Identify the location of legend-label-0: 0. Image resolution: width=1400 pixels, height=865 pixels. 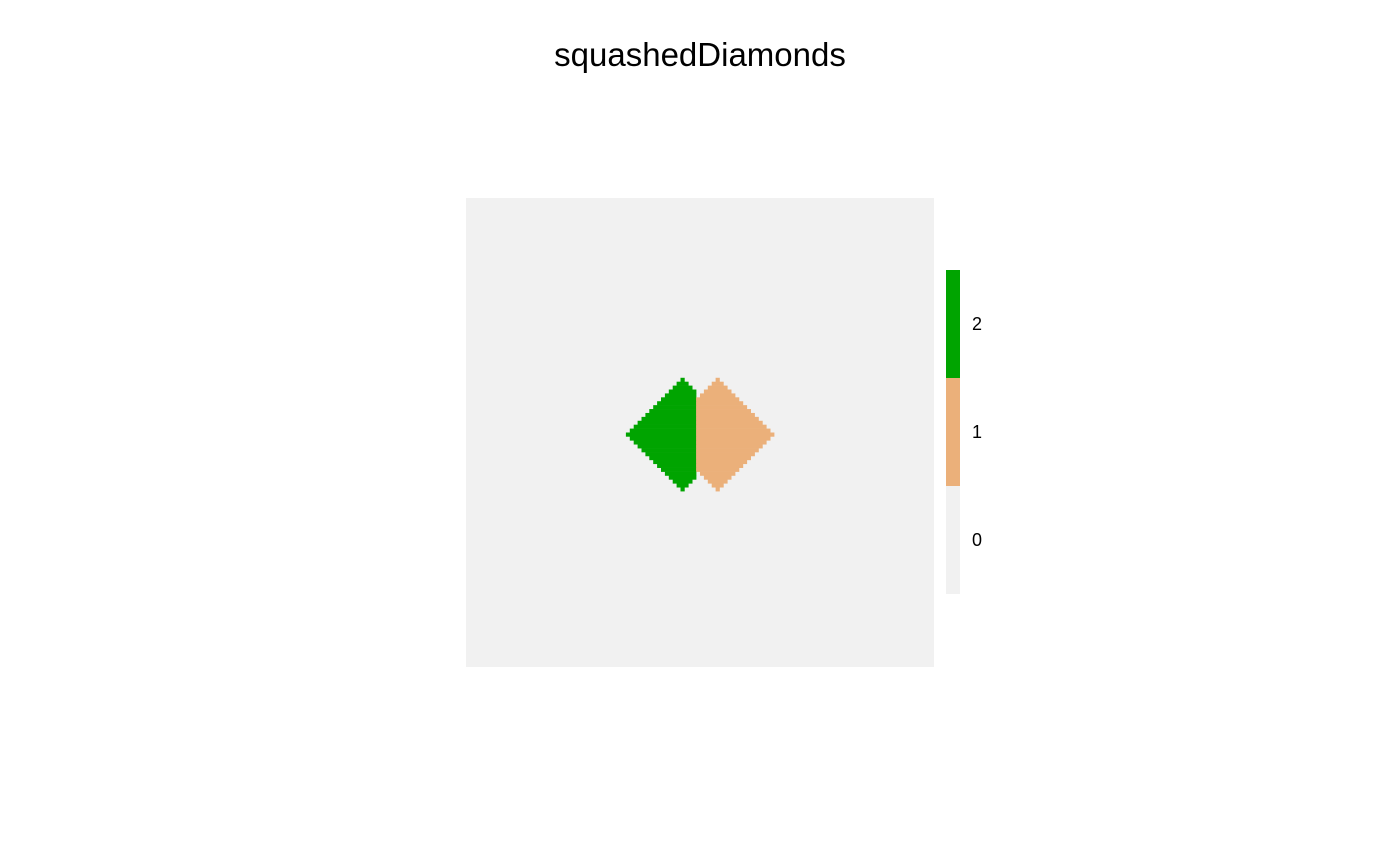
(977, 540).